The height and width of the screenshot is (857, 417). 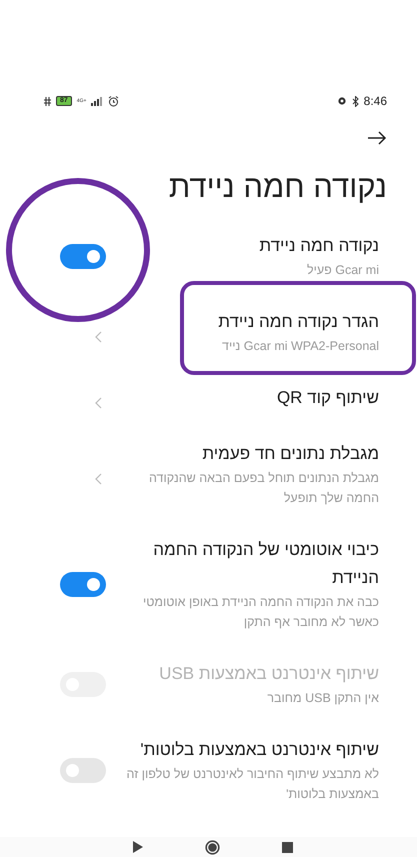 I want to click on setting-subtitle: מגבלת הנתונים תוחל בפעם הבאה שהנקודה החמה שלך תופעל, so click(x=263, y=488).